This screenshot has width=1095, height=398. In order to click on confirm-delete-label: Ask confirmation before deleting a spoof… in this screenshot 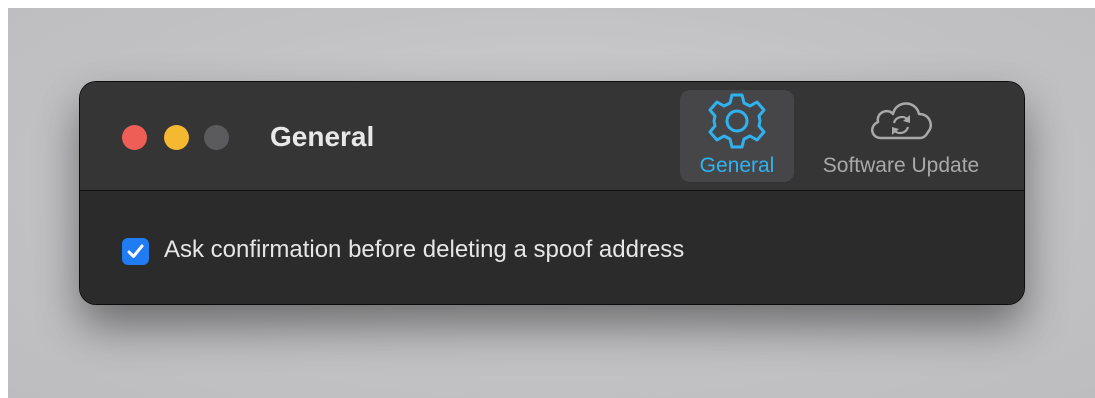, I will do `click(424, 250)`.